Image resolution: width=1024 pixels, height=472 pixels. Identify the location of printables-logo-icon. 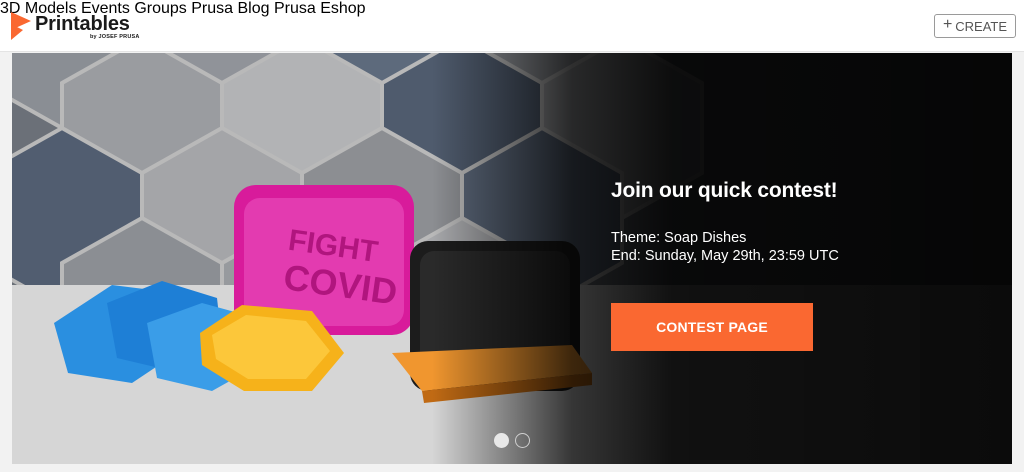
(21, 26).